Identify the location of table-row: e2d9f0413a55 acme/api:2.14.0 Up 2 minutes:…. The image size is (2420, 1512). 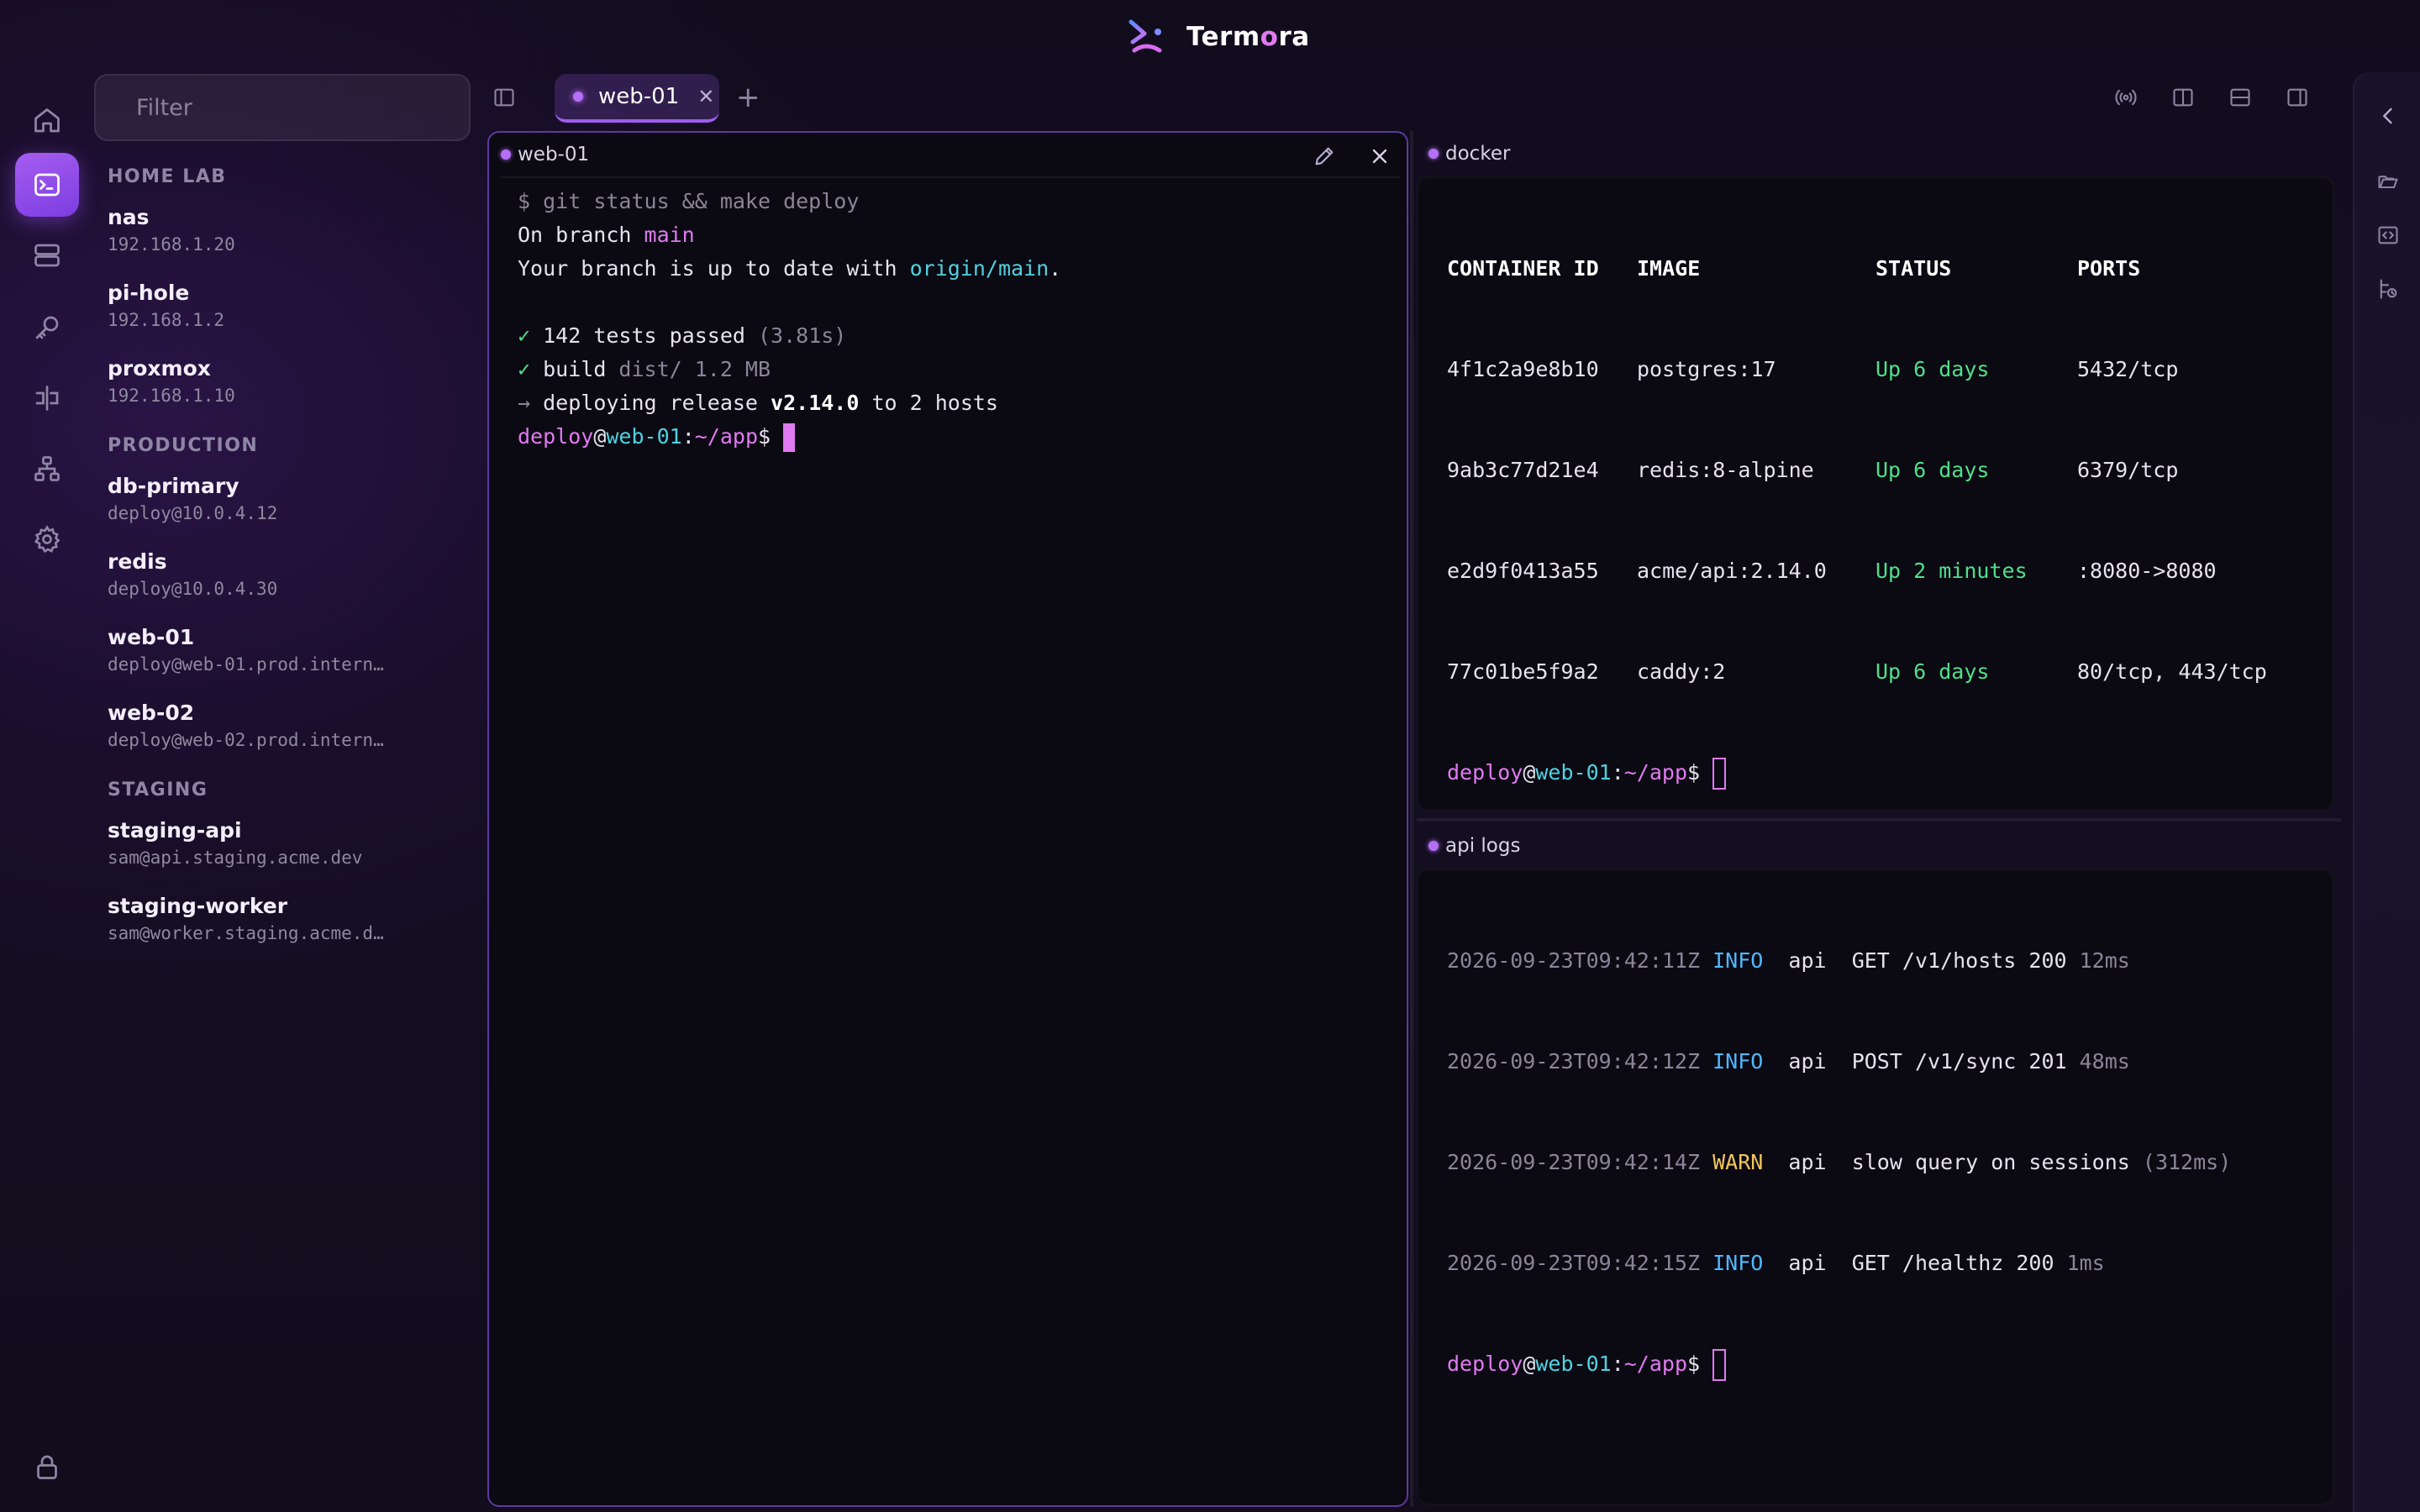
(1832, 571).